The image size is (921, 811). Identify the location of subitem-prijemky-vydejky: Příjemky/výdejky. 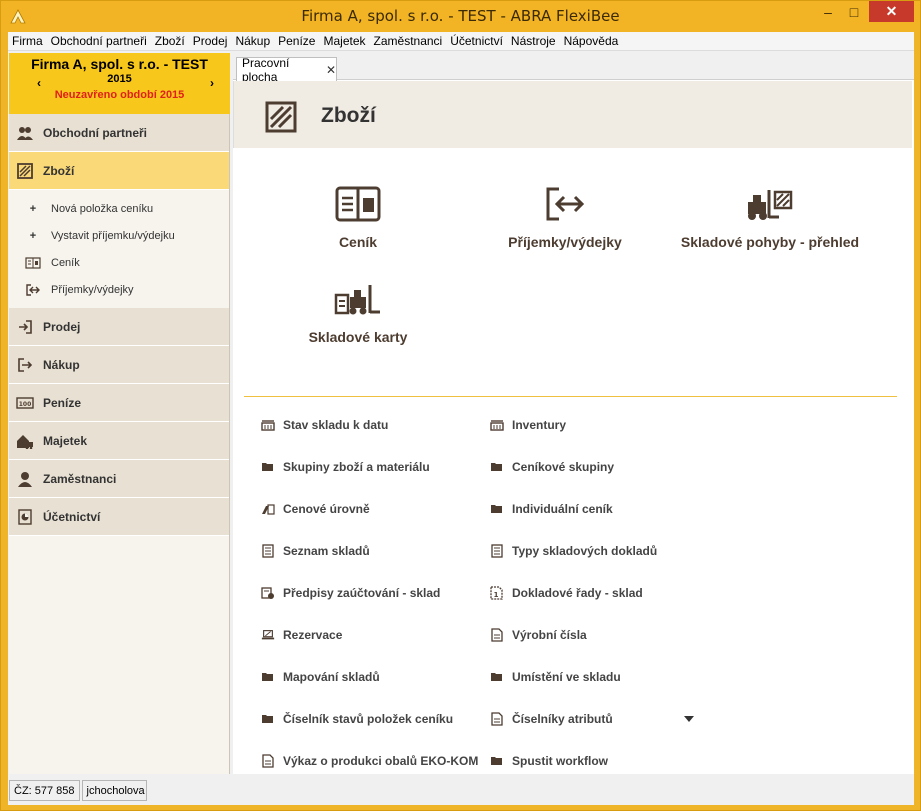
(119, 289).